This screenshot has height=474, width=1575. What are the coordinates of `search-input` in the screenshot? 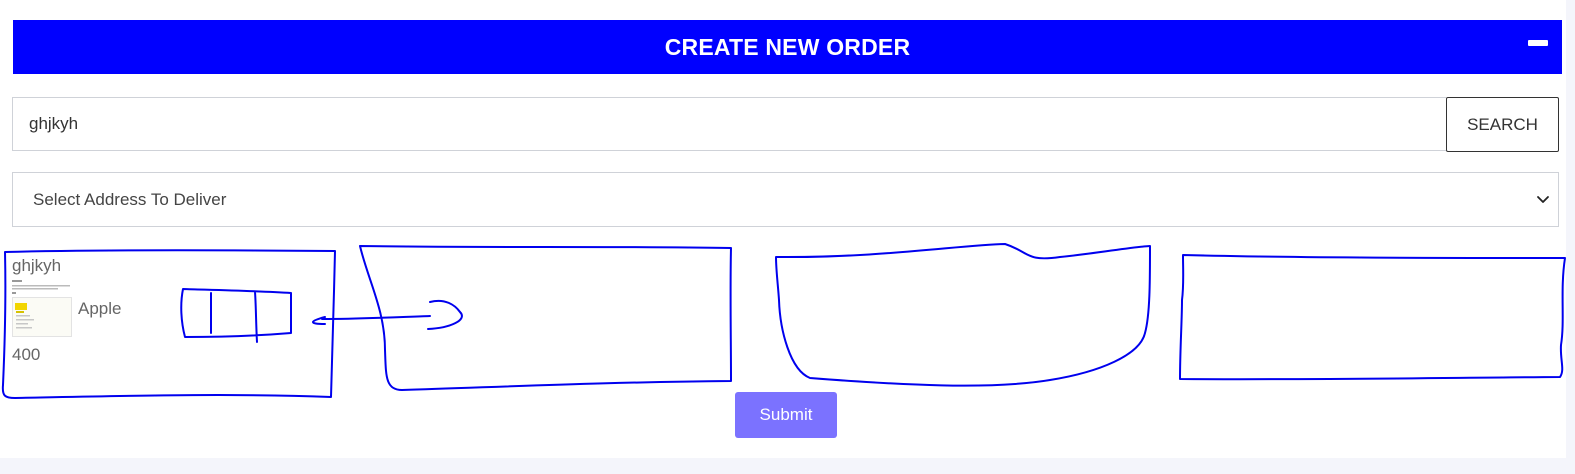 It's located at (729, 124).